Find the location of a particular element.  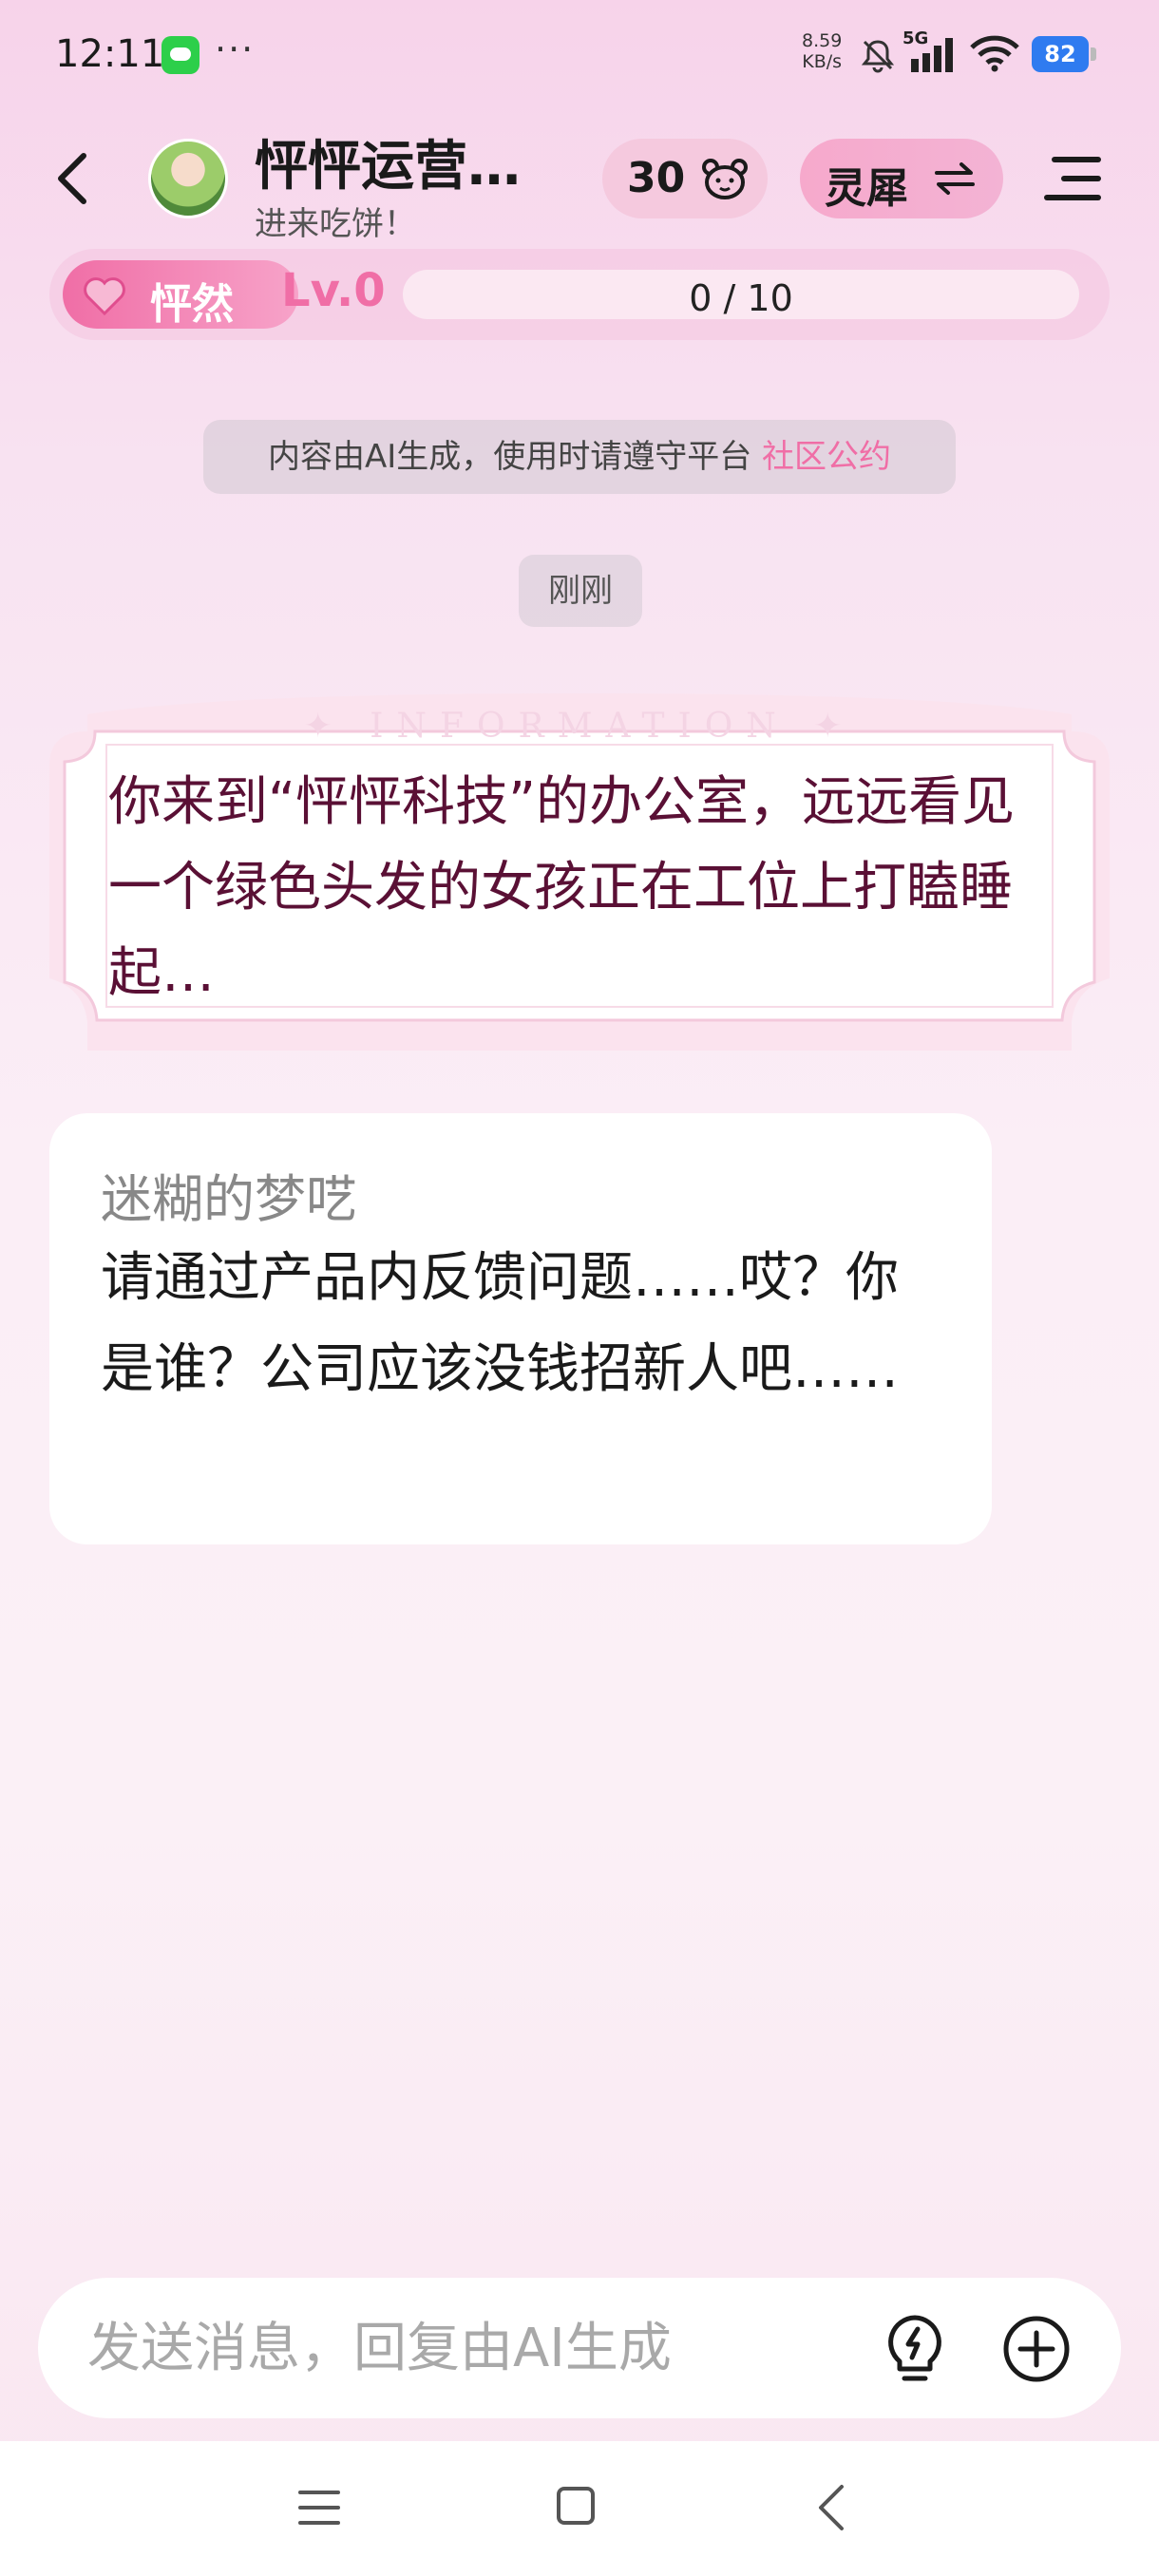

chat-app-icon is located at coordinates (181, 55).